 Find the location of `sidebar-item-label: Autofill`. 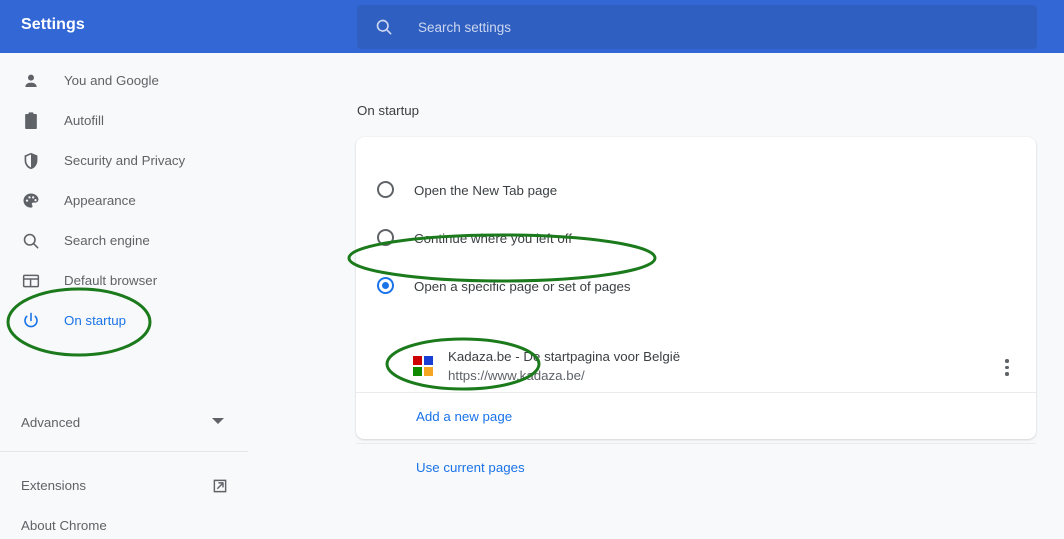

sidebar-item-label: Autofill is located at coordinates (84, 120).